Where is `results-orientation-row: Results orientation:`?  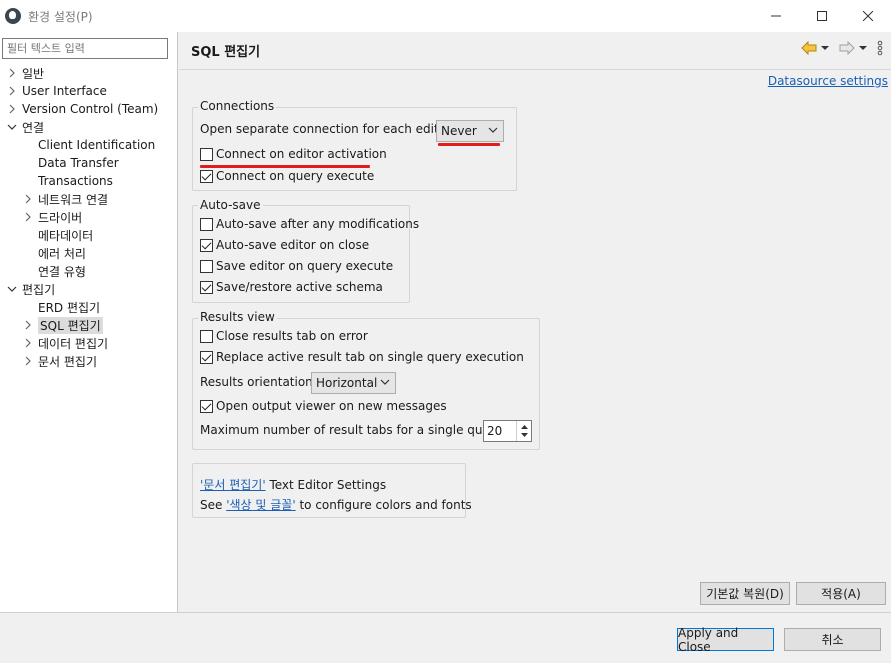 results-orientation-row: Results orientation: is located at coordinates (258, 382).